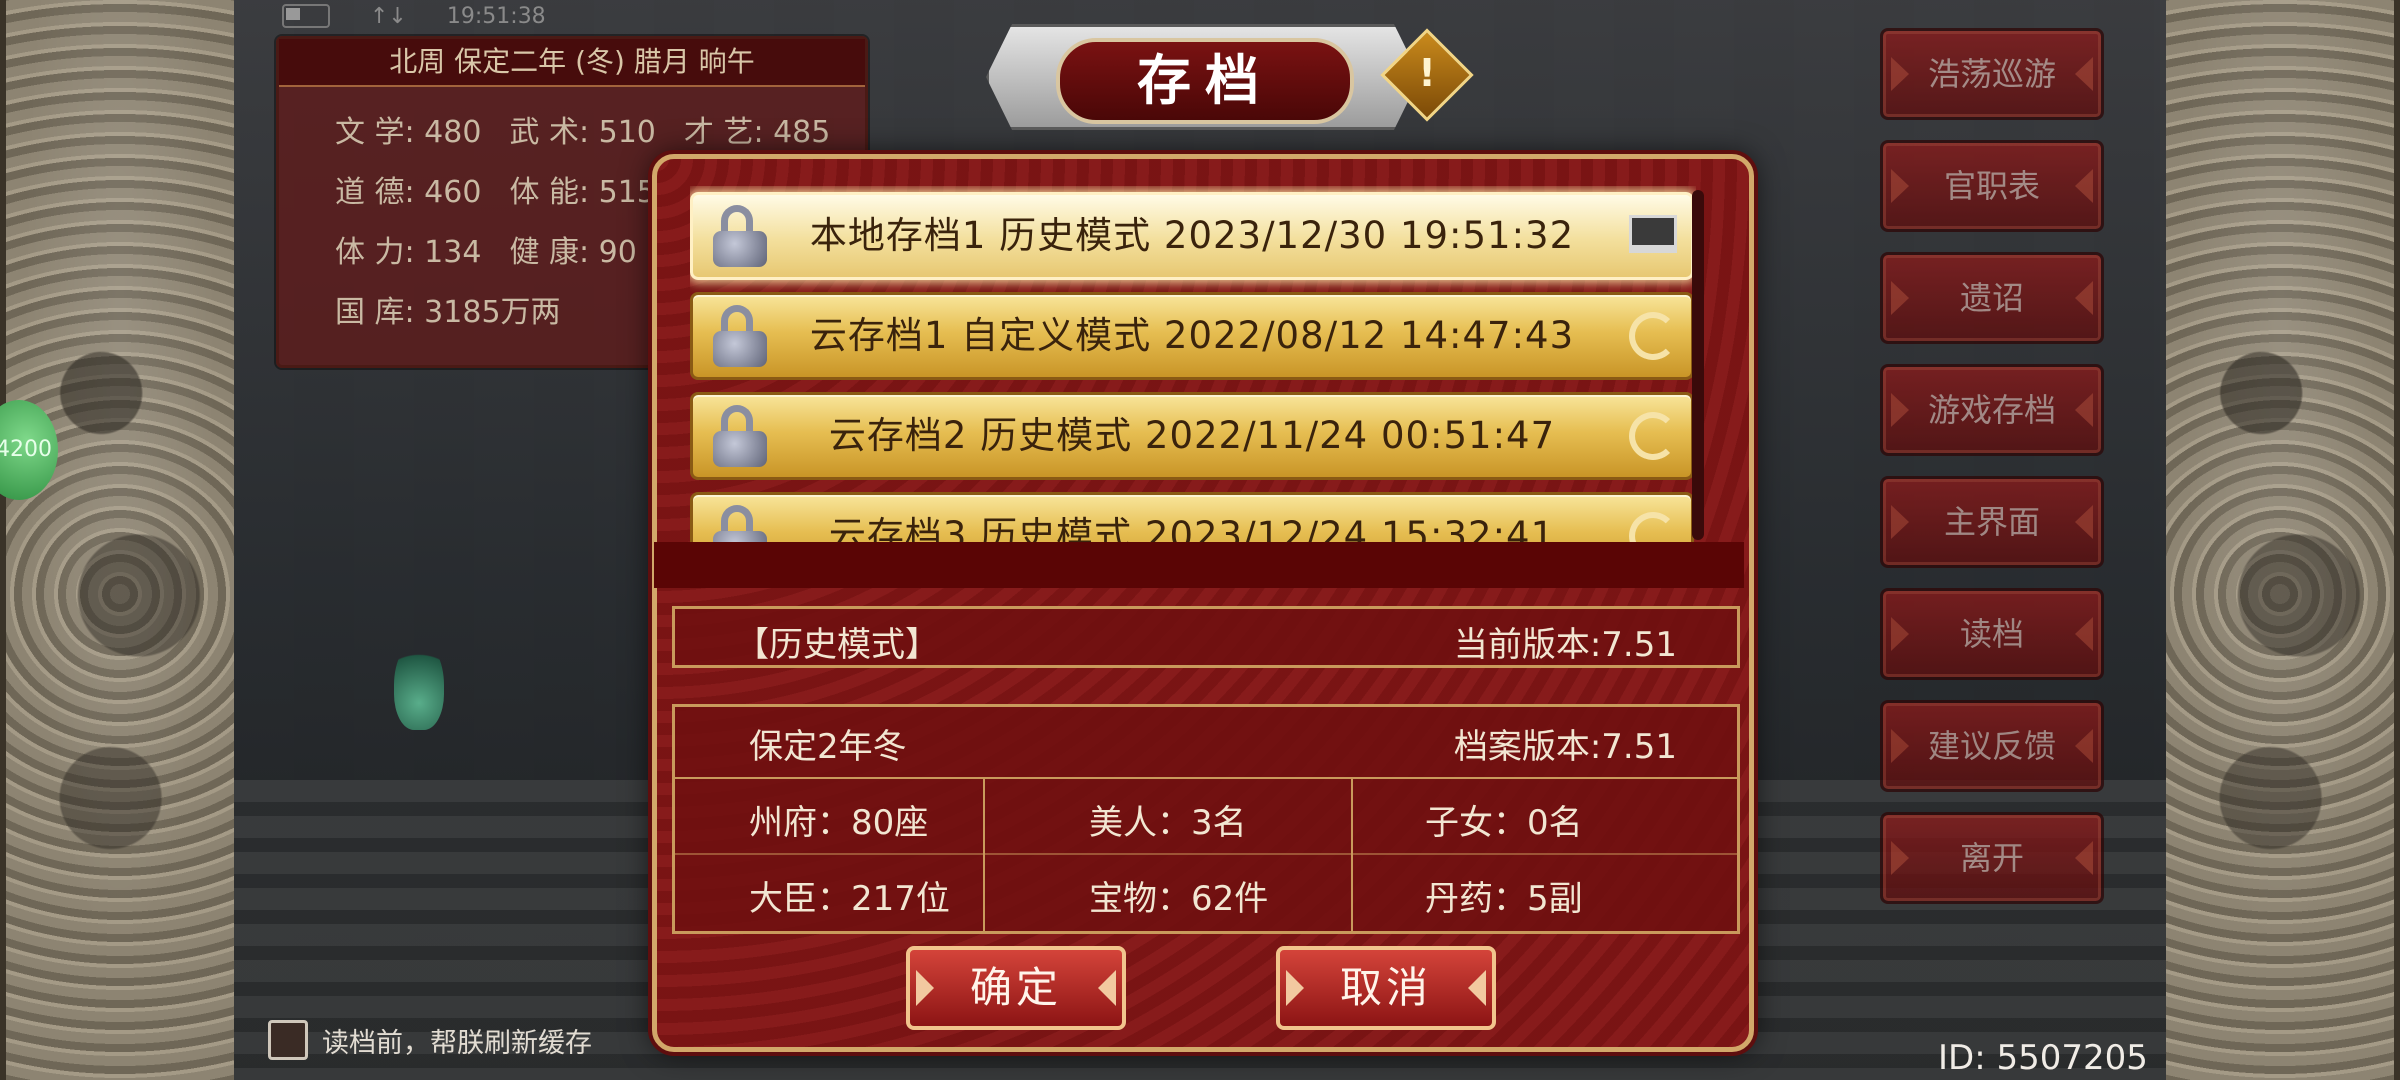  What do you see at coordinates (414, 16) in the screenshot?
I see `status-bar: ↑↓ 19:51:38` at bounding box center [414, 16].